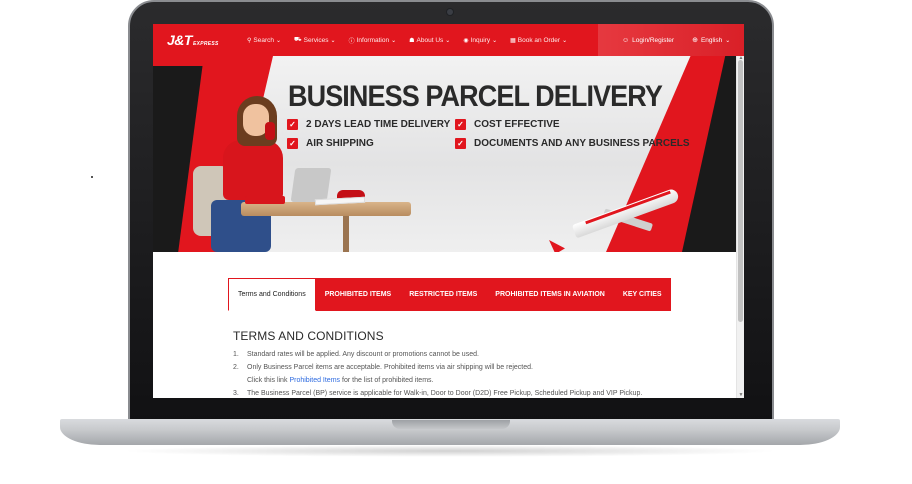 This screenshot has height=484, width=912. I want to click on nav-item-label: Book an Order, so click(539, 40).